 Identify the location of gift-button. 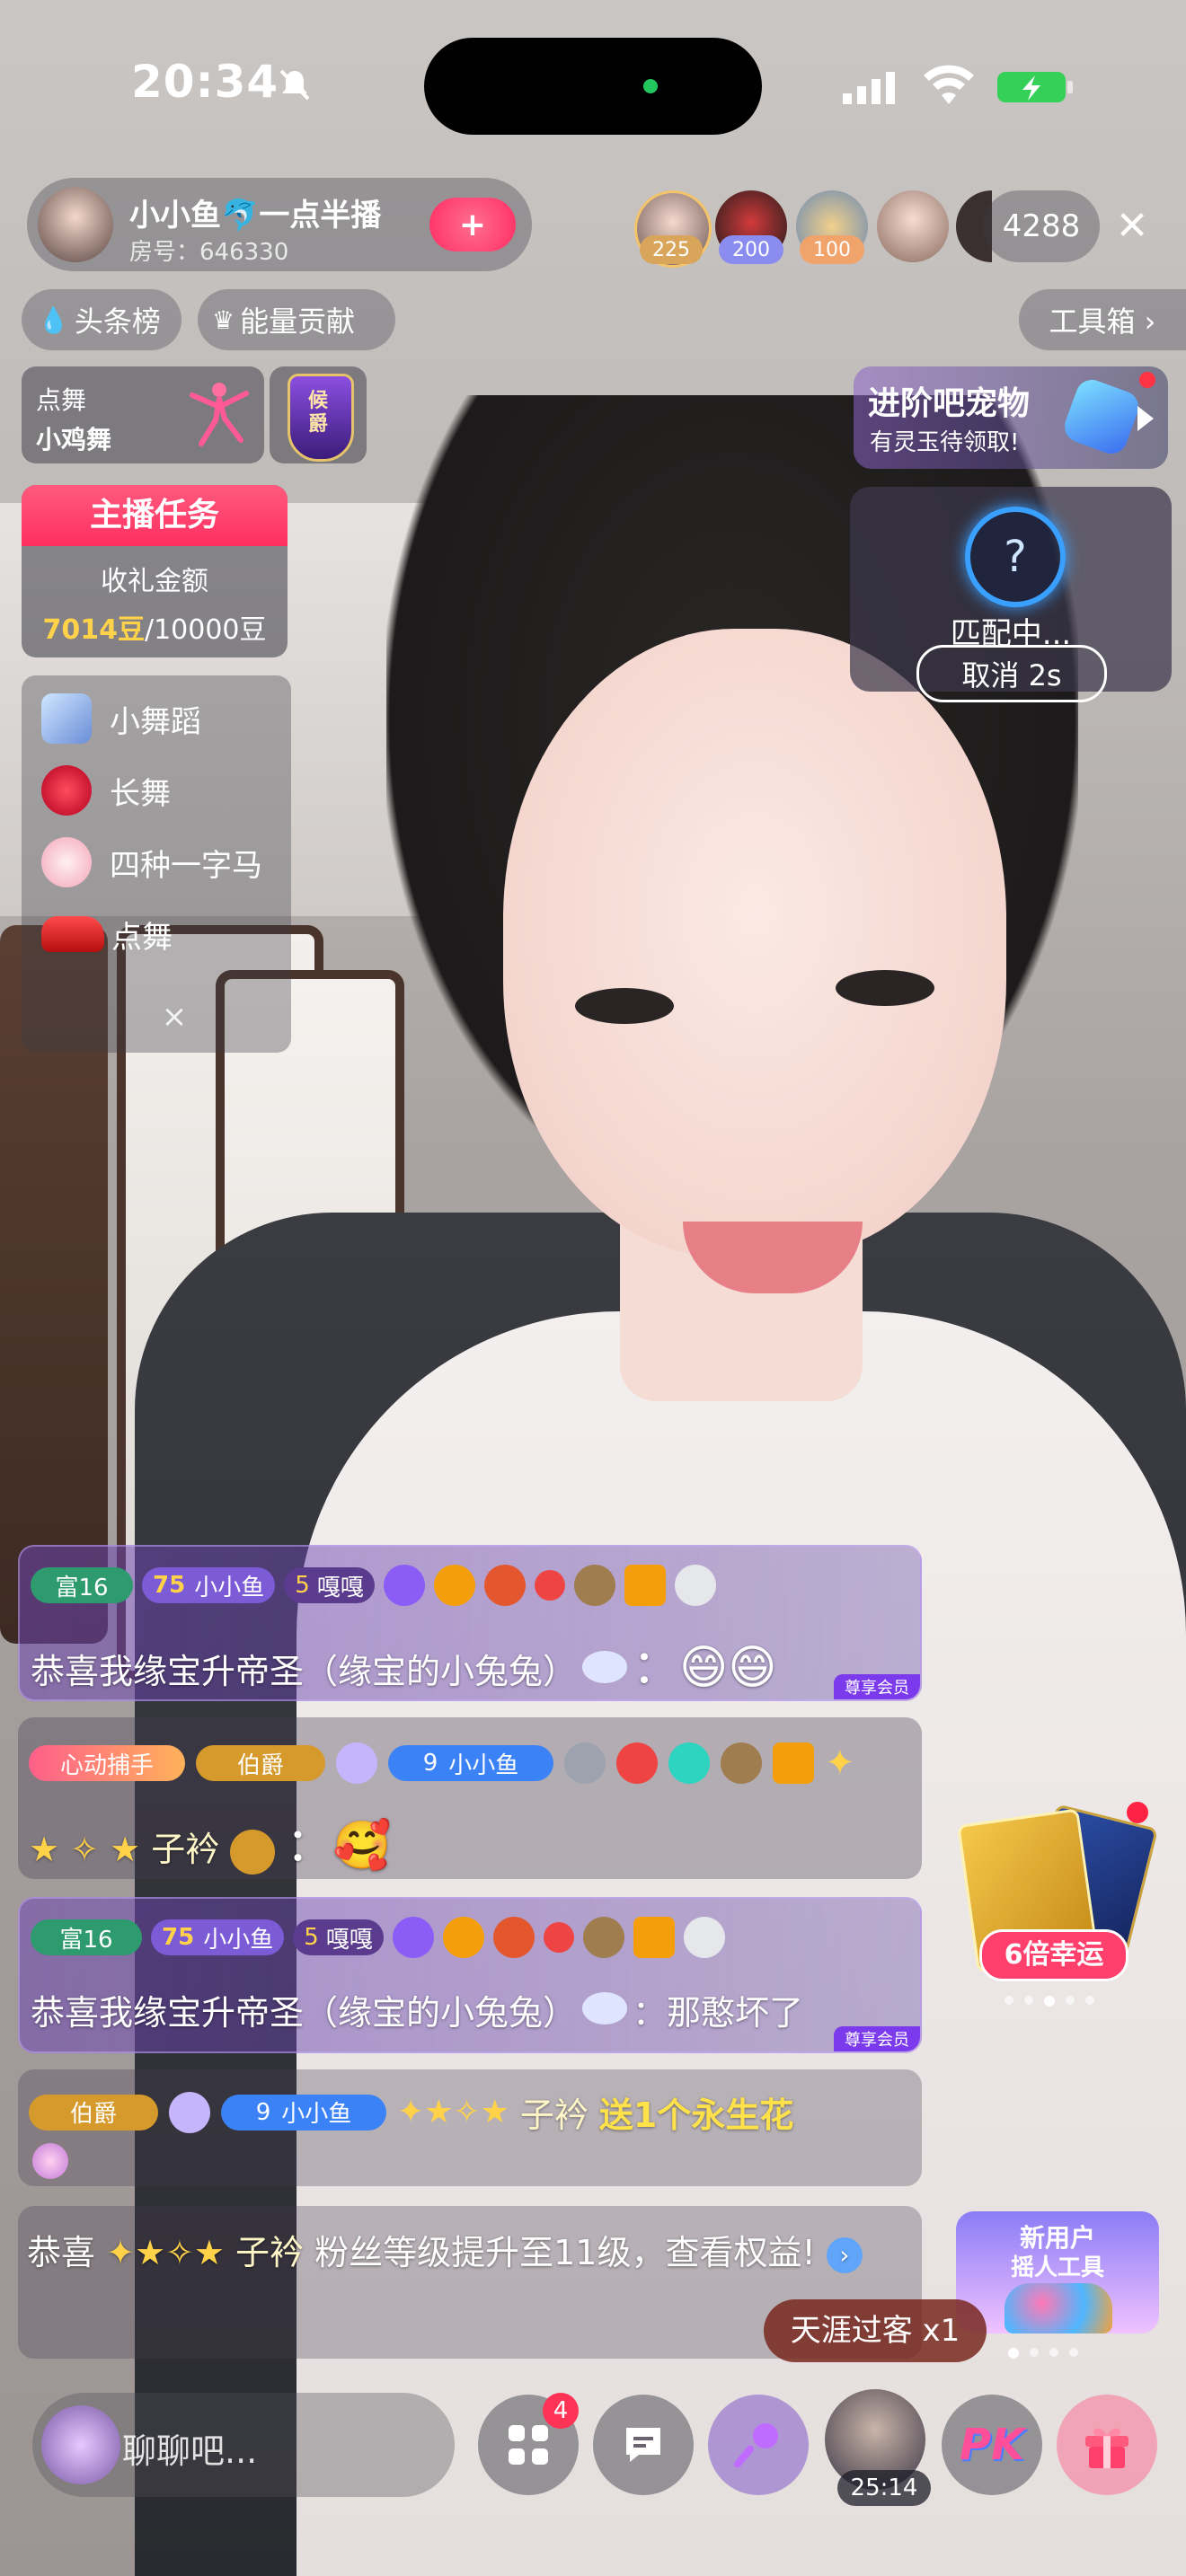
(1107, 2445).